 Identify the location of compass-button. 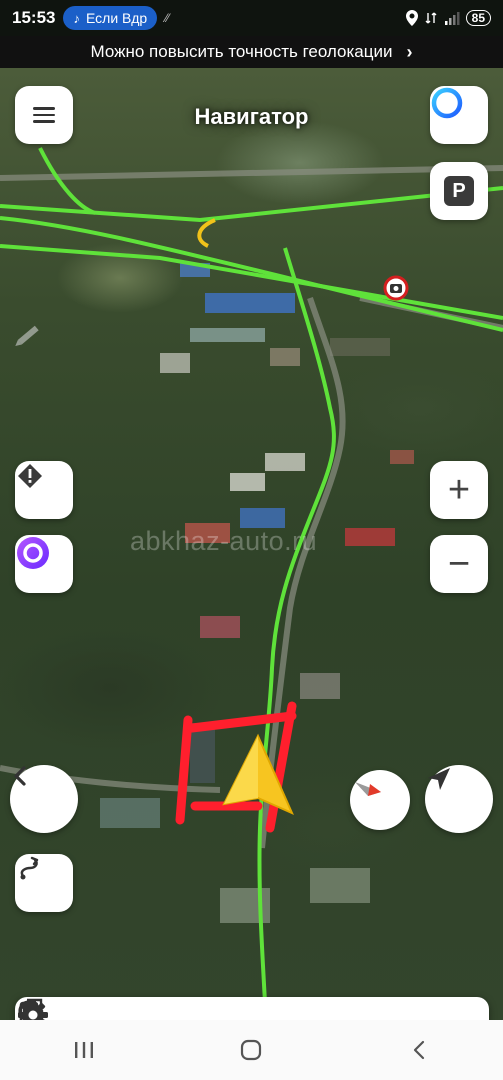
(380, 800).